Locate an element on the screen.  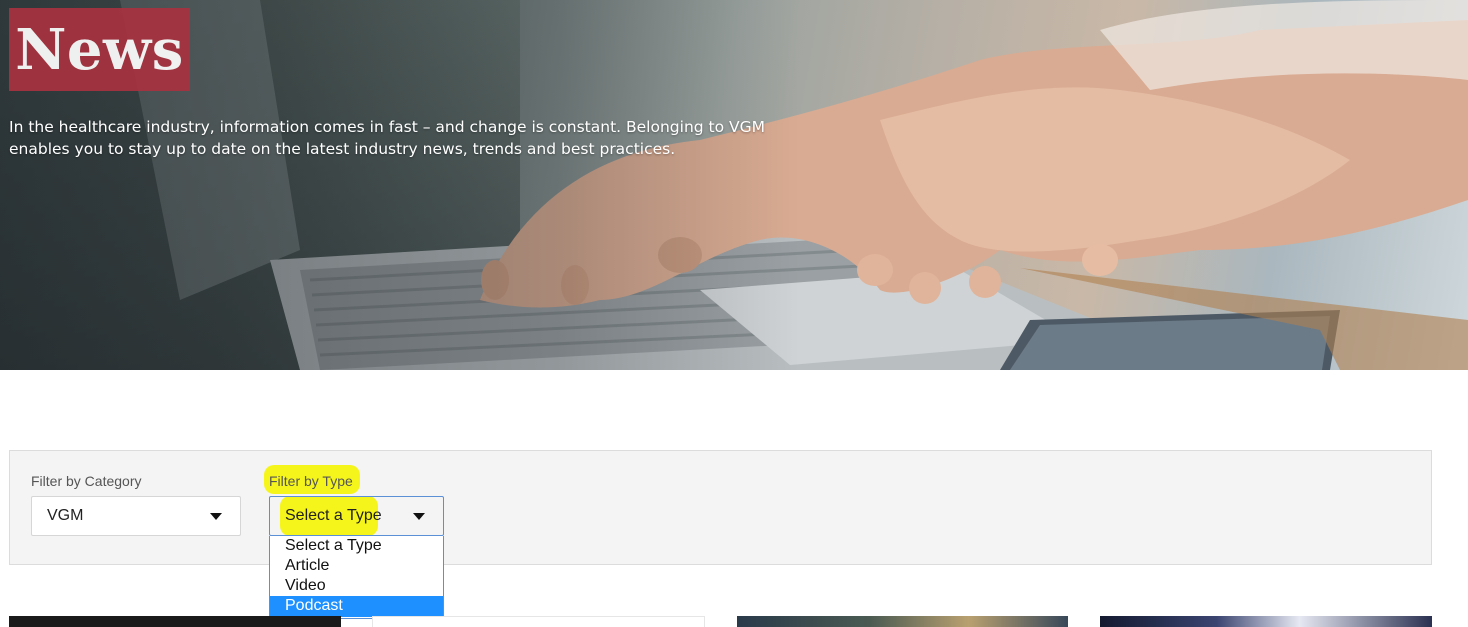
type-option-video: Video is located at coordinates (356, 586).